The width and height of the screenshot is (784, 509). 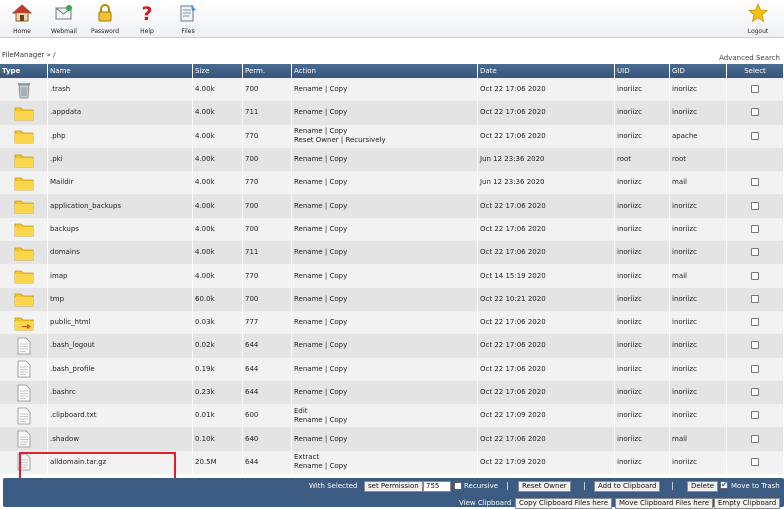 I want to click on move-clipboard-button: Move Clipboard Files here, so click(x=664, y=503).